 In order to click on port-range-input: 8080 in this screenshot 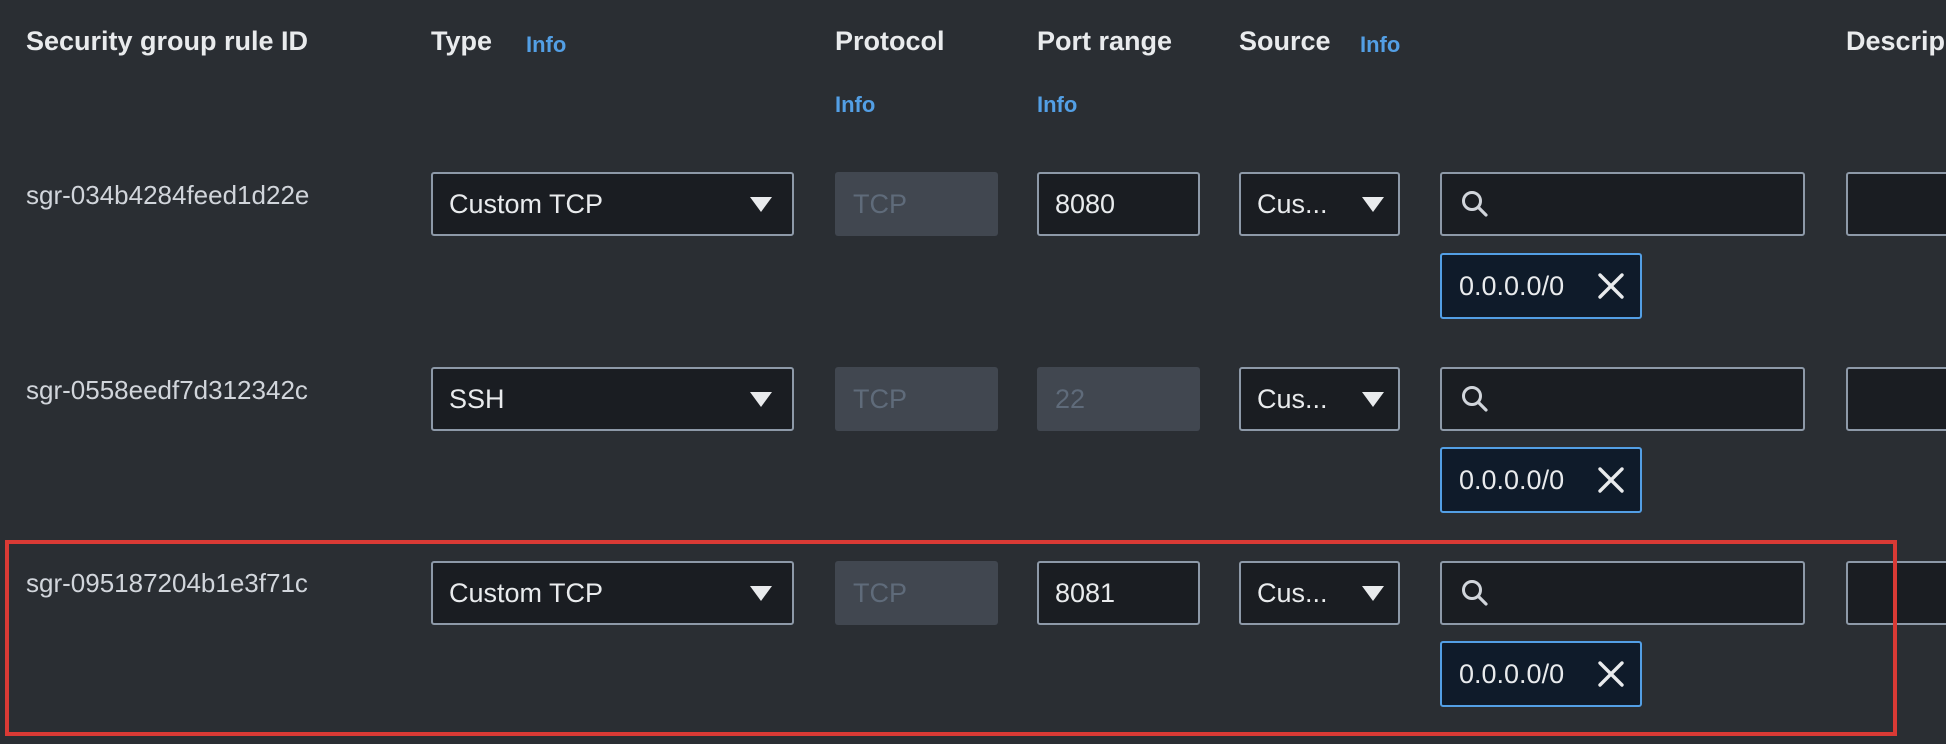, I will do `click(1118, 204)`.